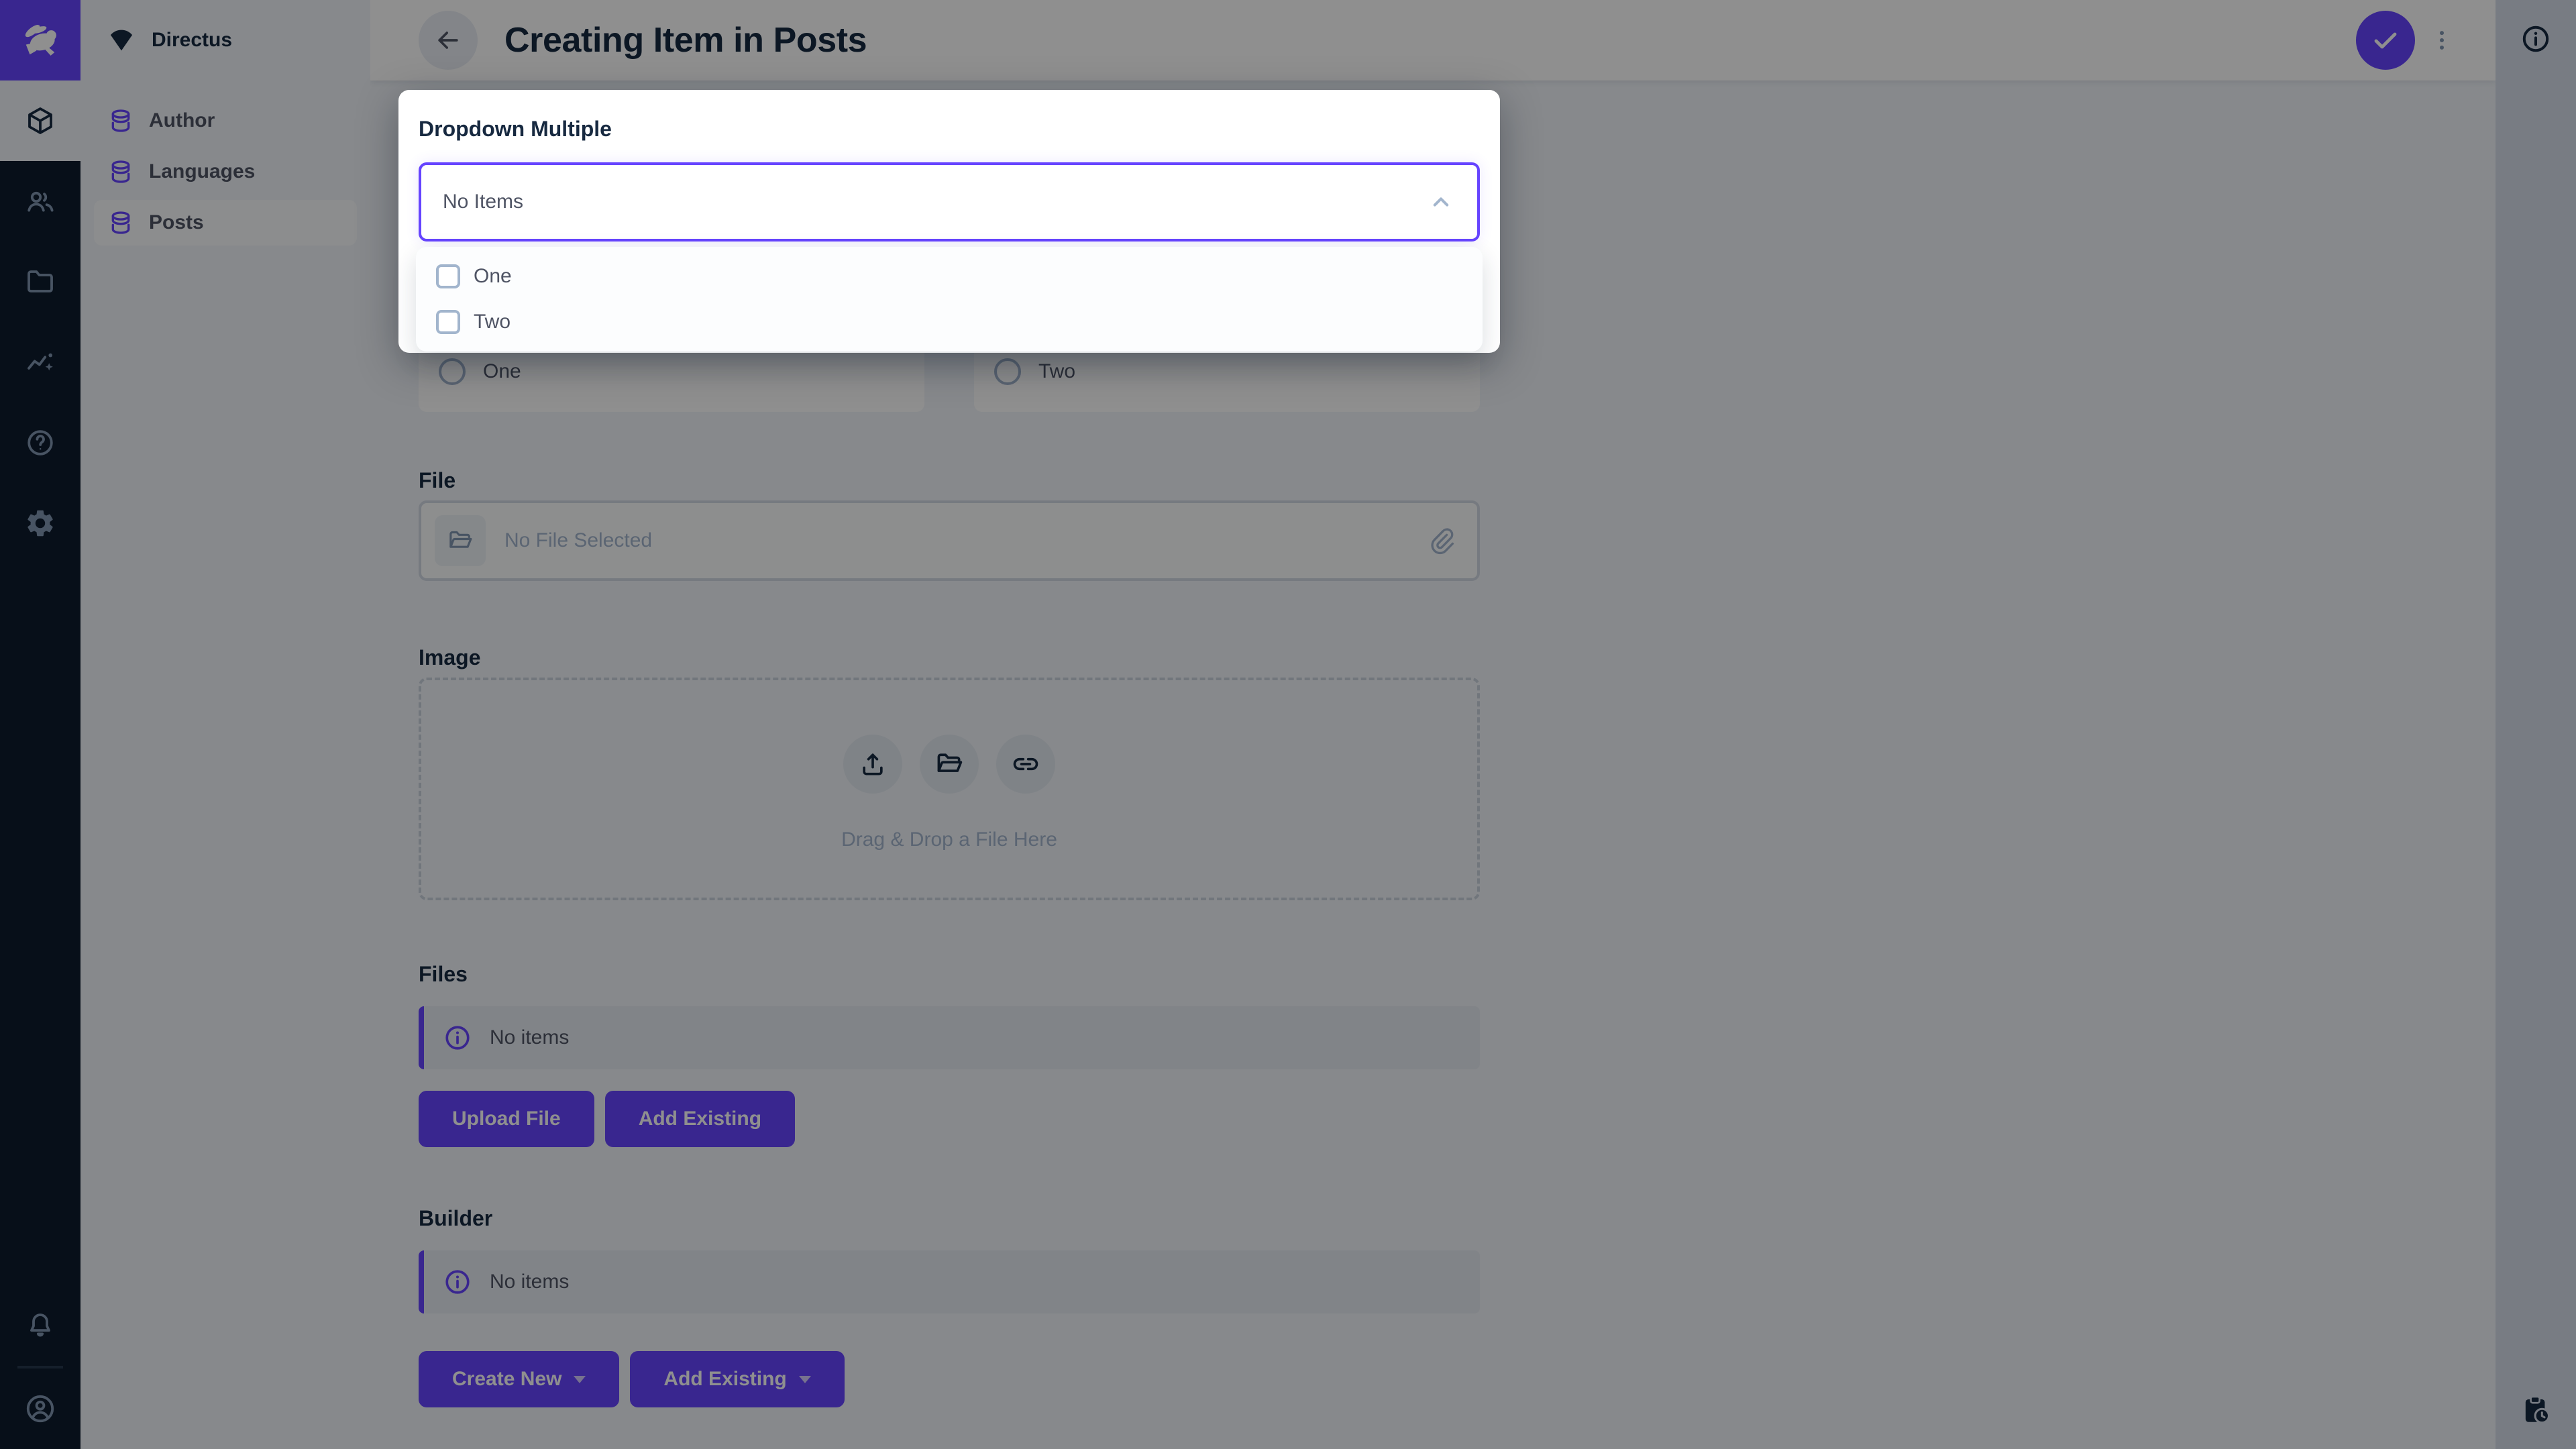 The width and height of the screenshot is (2576, 1449). I want to click on field-label-dropdown-multiple: Dropdown Multiple, so click(515, 129).